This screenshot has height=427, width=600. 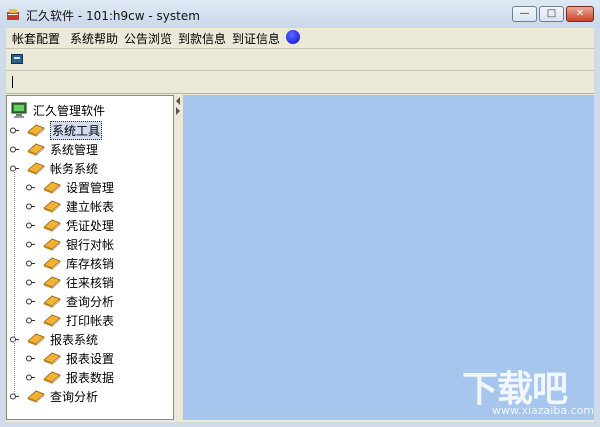 What do you see at coordinates (19, 110) in the screenshot?
I see `computer-icon` at bounding box center [19, 110].